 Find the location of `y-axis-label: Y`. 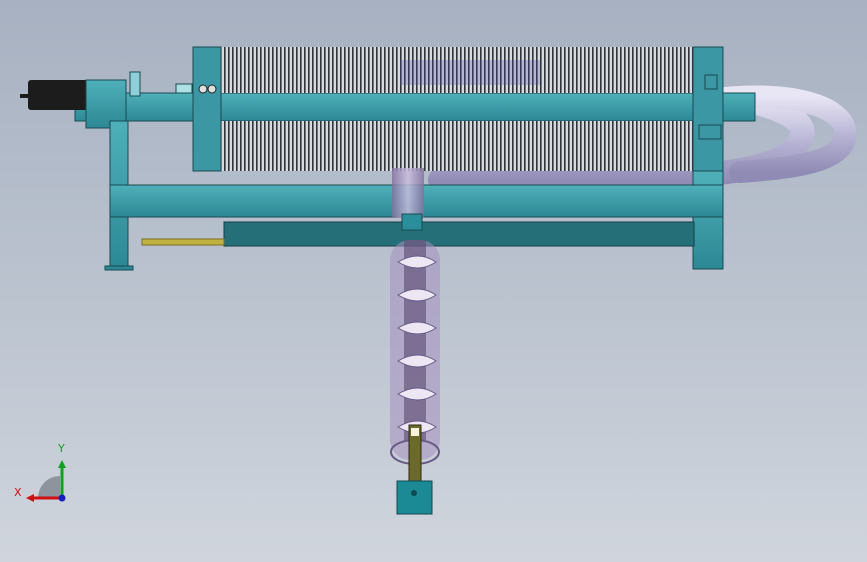

y-axis-label: Y is located at coordinates (61, 448).